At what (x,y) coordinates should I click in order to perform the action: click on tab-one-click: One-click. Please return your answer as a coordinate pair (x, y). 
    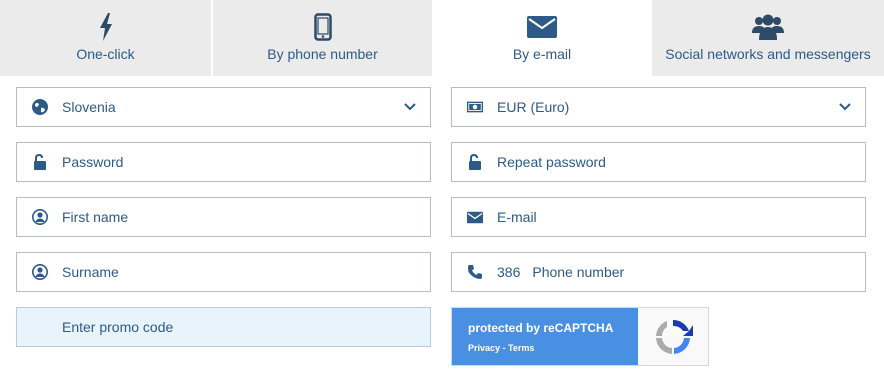
    Looking at the image, I should click on (106, 38).